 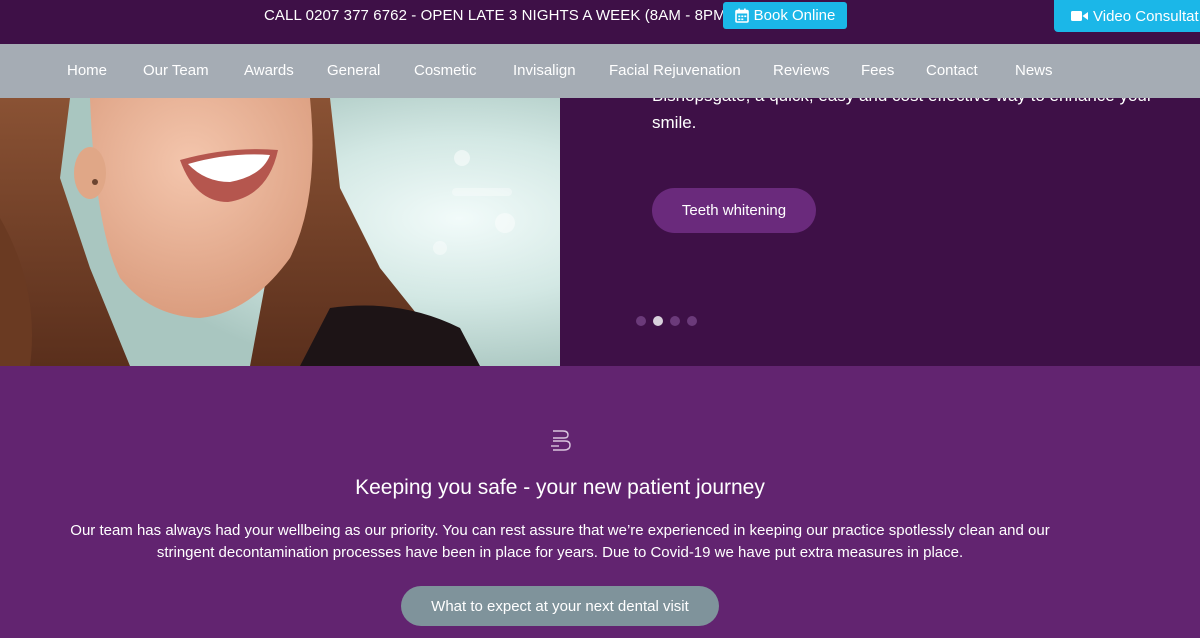 What do you see at coordinates (801, 71) in the screenshot?
I see `nav-item-reviews: Reviews` at bounding box center [801, 71].